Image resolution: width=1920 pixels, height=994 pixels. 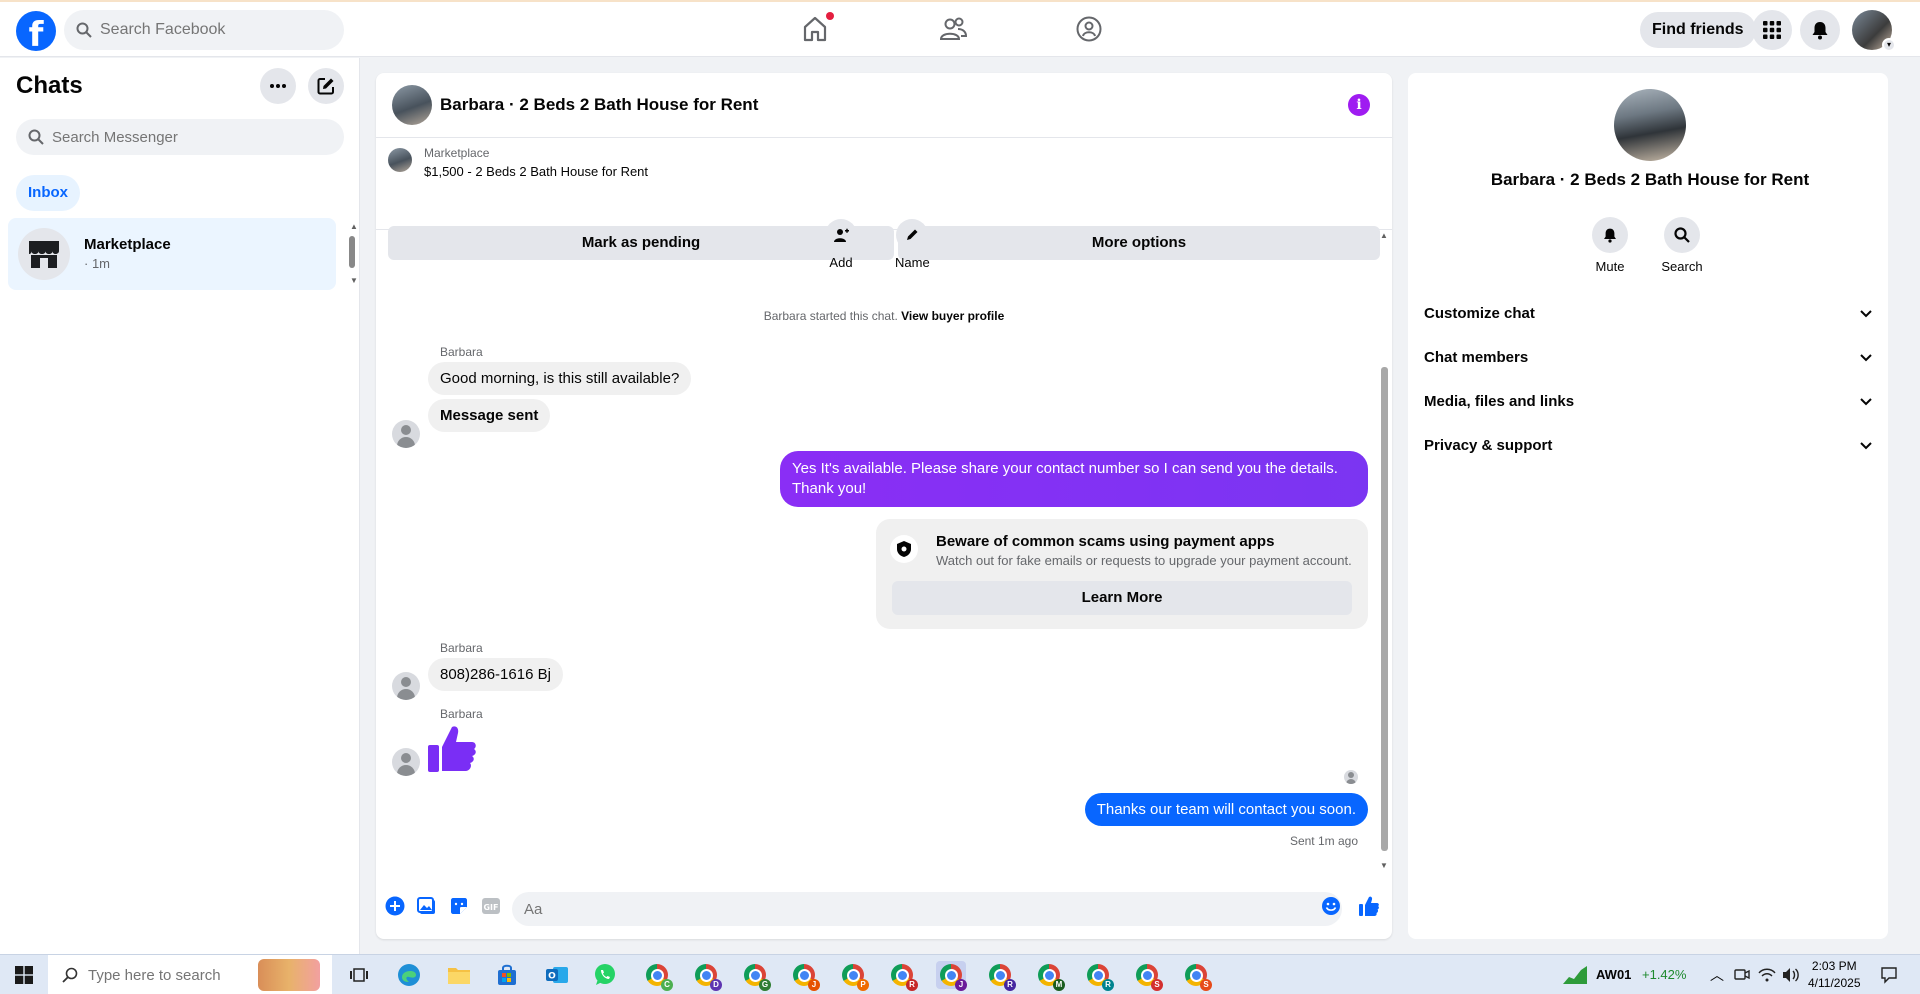 I want to click on facebook-search-input, so click(x=210, y=30).